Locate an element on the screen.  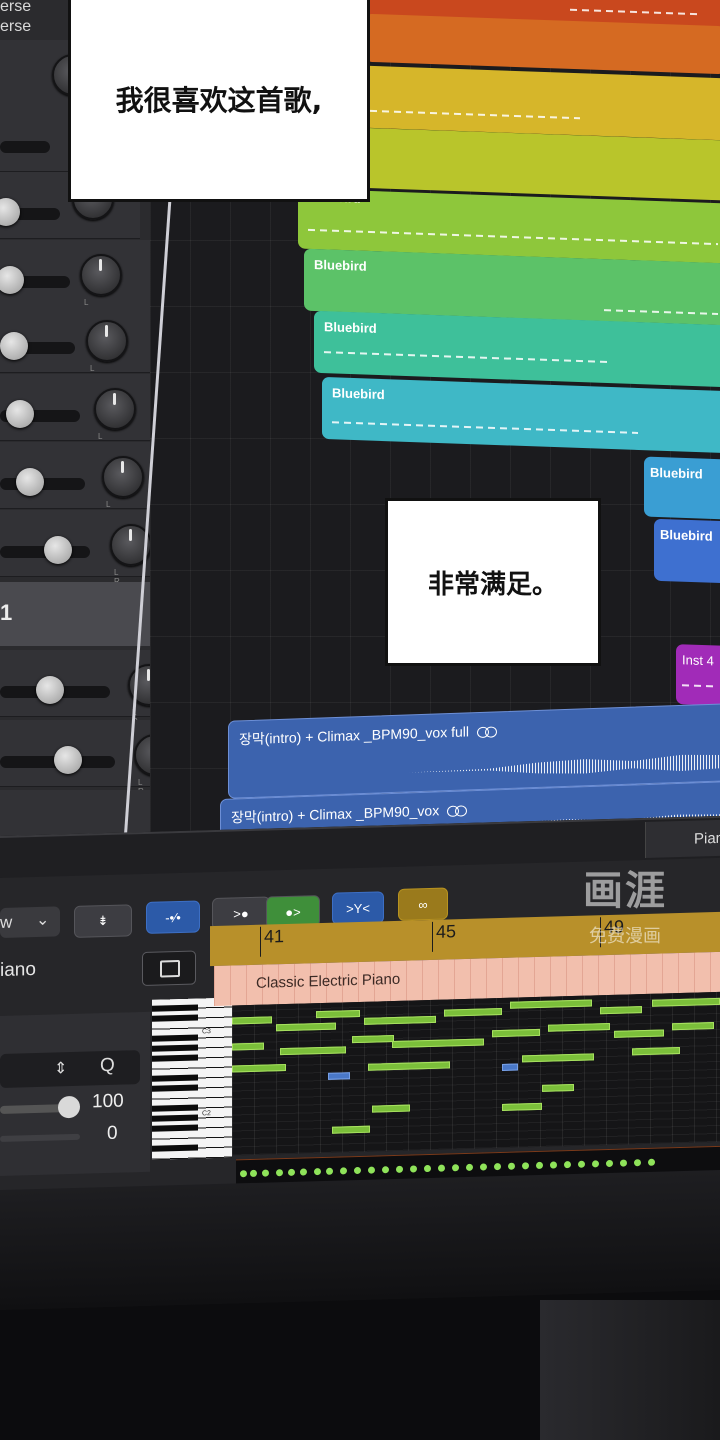
watermark: 画涯 免费漫画 is located at coordinates (625, 908).